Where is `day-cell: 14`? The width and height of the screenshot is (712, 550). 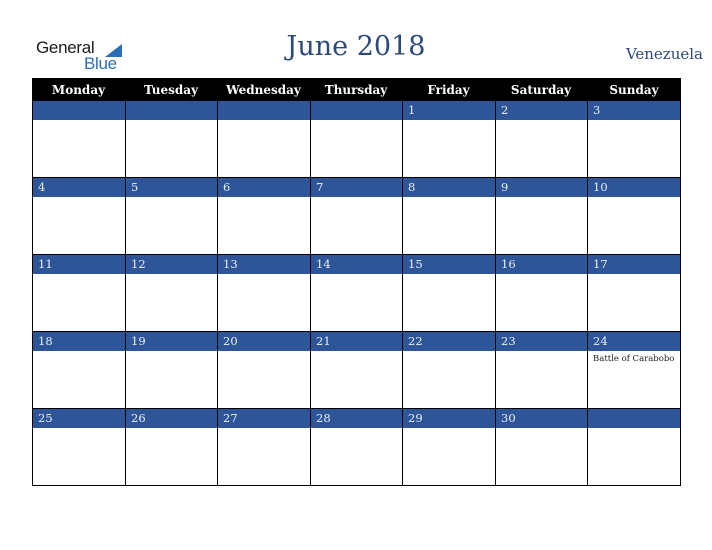 day-cell: 14 is located at coordinates (356, 293).